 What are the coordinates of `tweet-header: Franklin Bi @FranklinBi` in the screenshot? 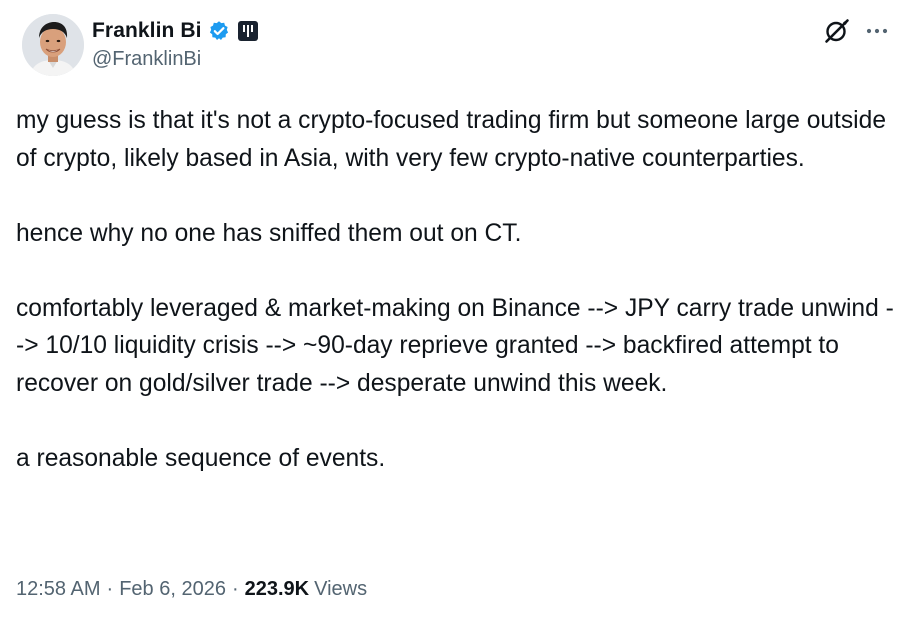 It's located at (457, 47).